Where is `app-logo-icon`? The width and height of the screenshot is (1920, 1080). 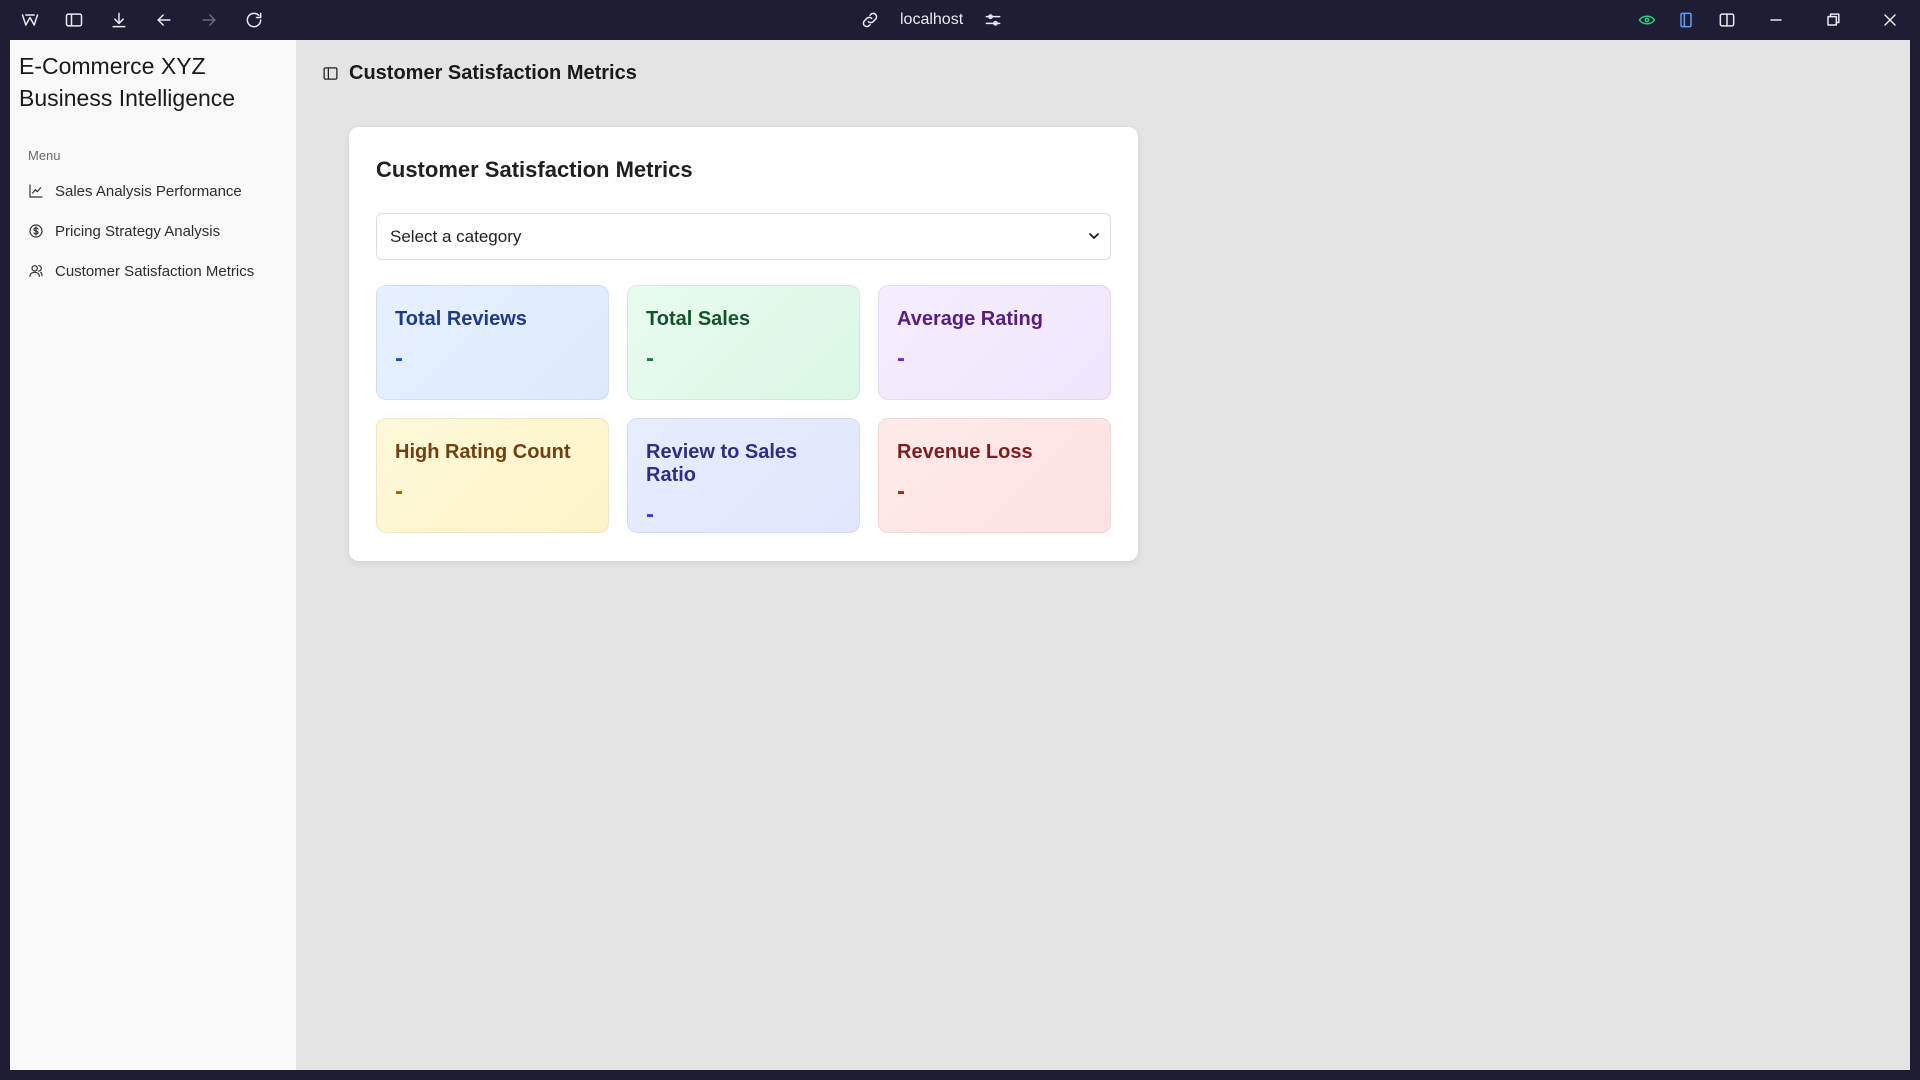 app-logo-icon is located at coordinates (30, 20).